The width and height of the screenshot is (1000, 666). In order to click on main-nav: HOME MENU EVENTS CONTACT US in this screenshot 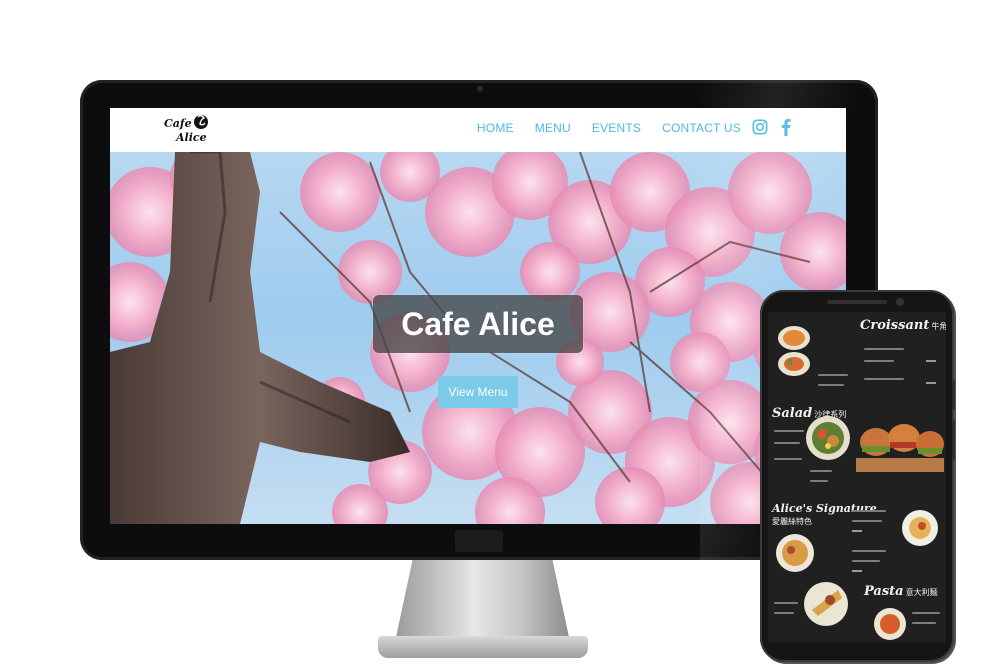, I will do `click(609, 128)`.